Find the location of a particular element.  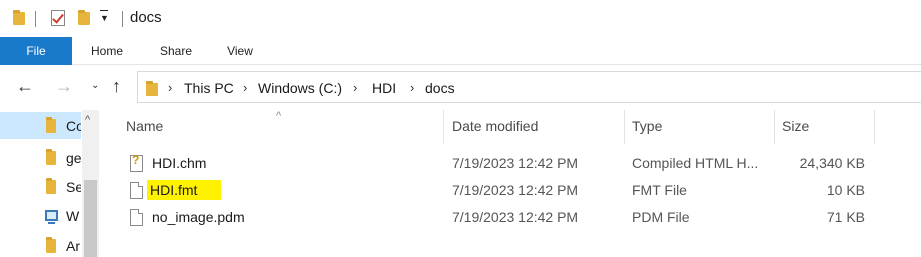

file-name: HDI.fmt is located at coordinates (184, 190).